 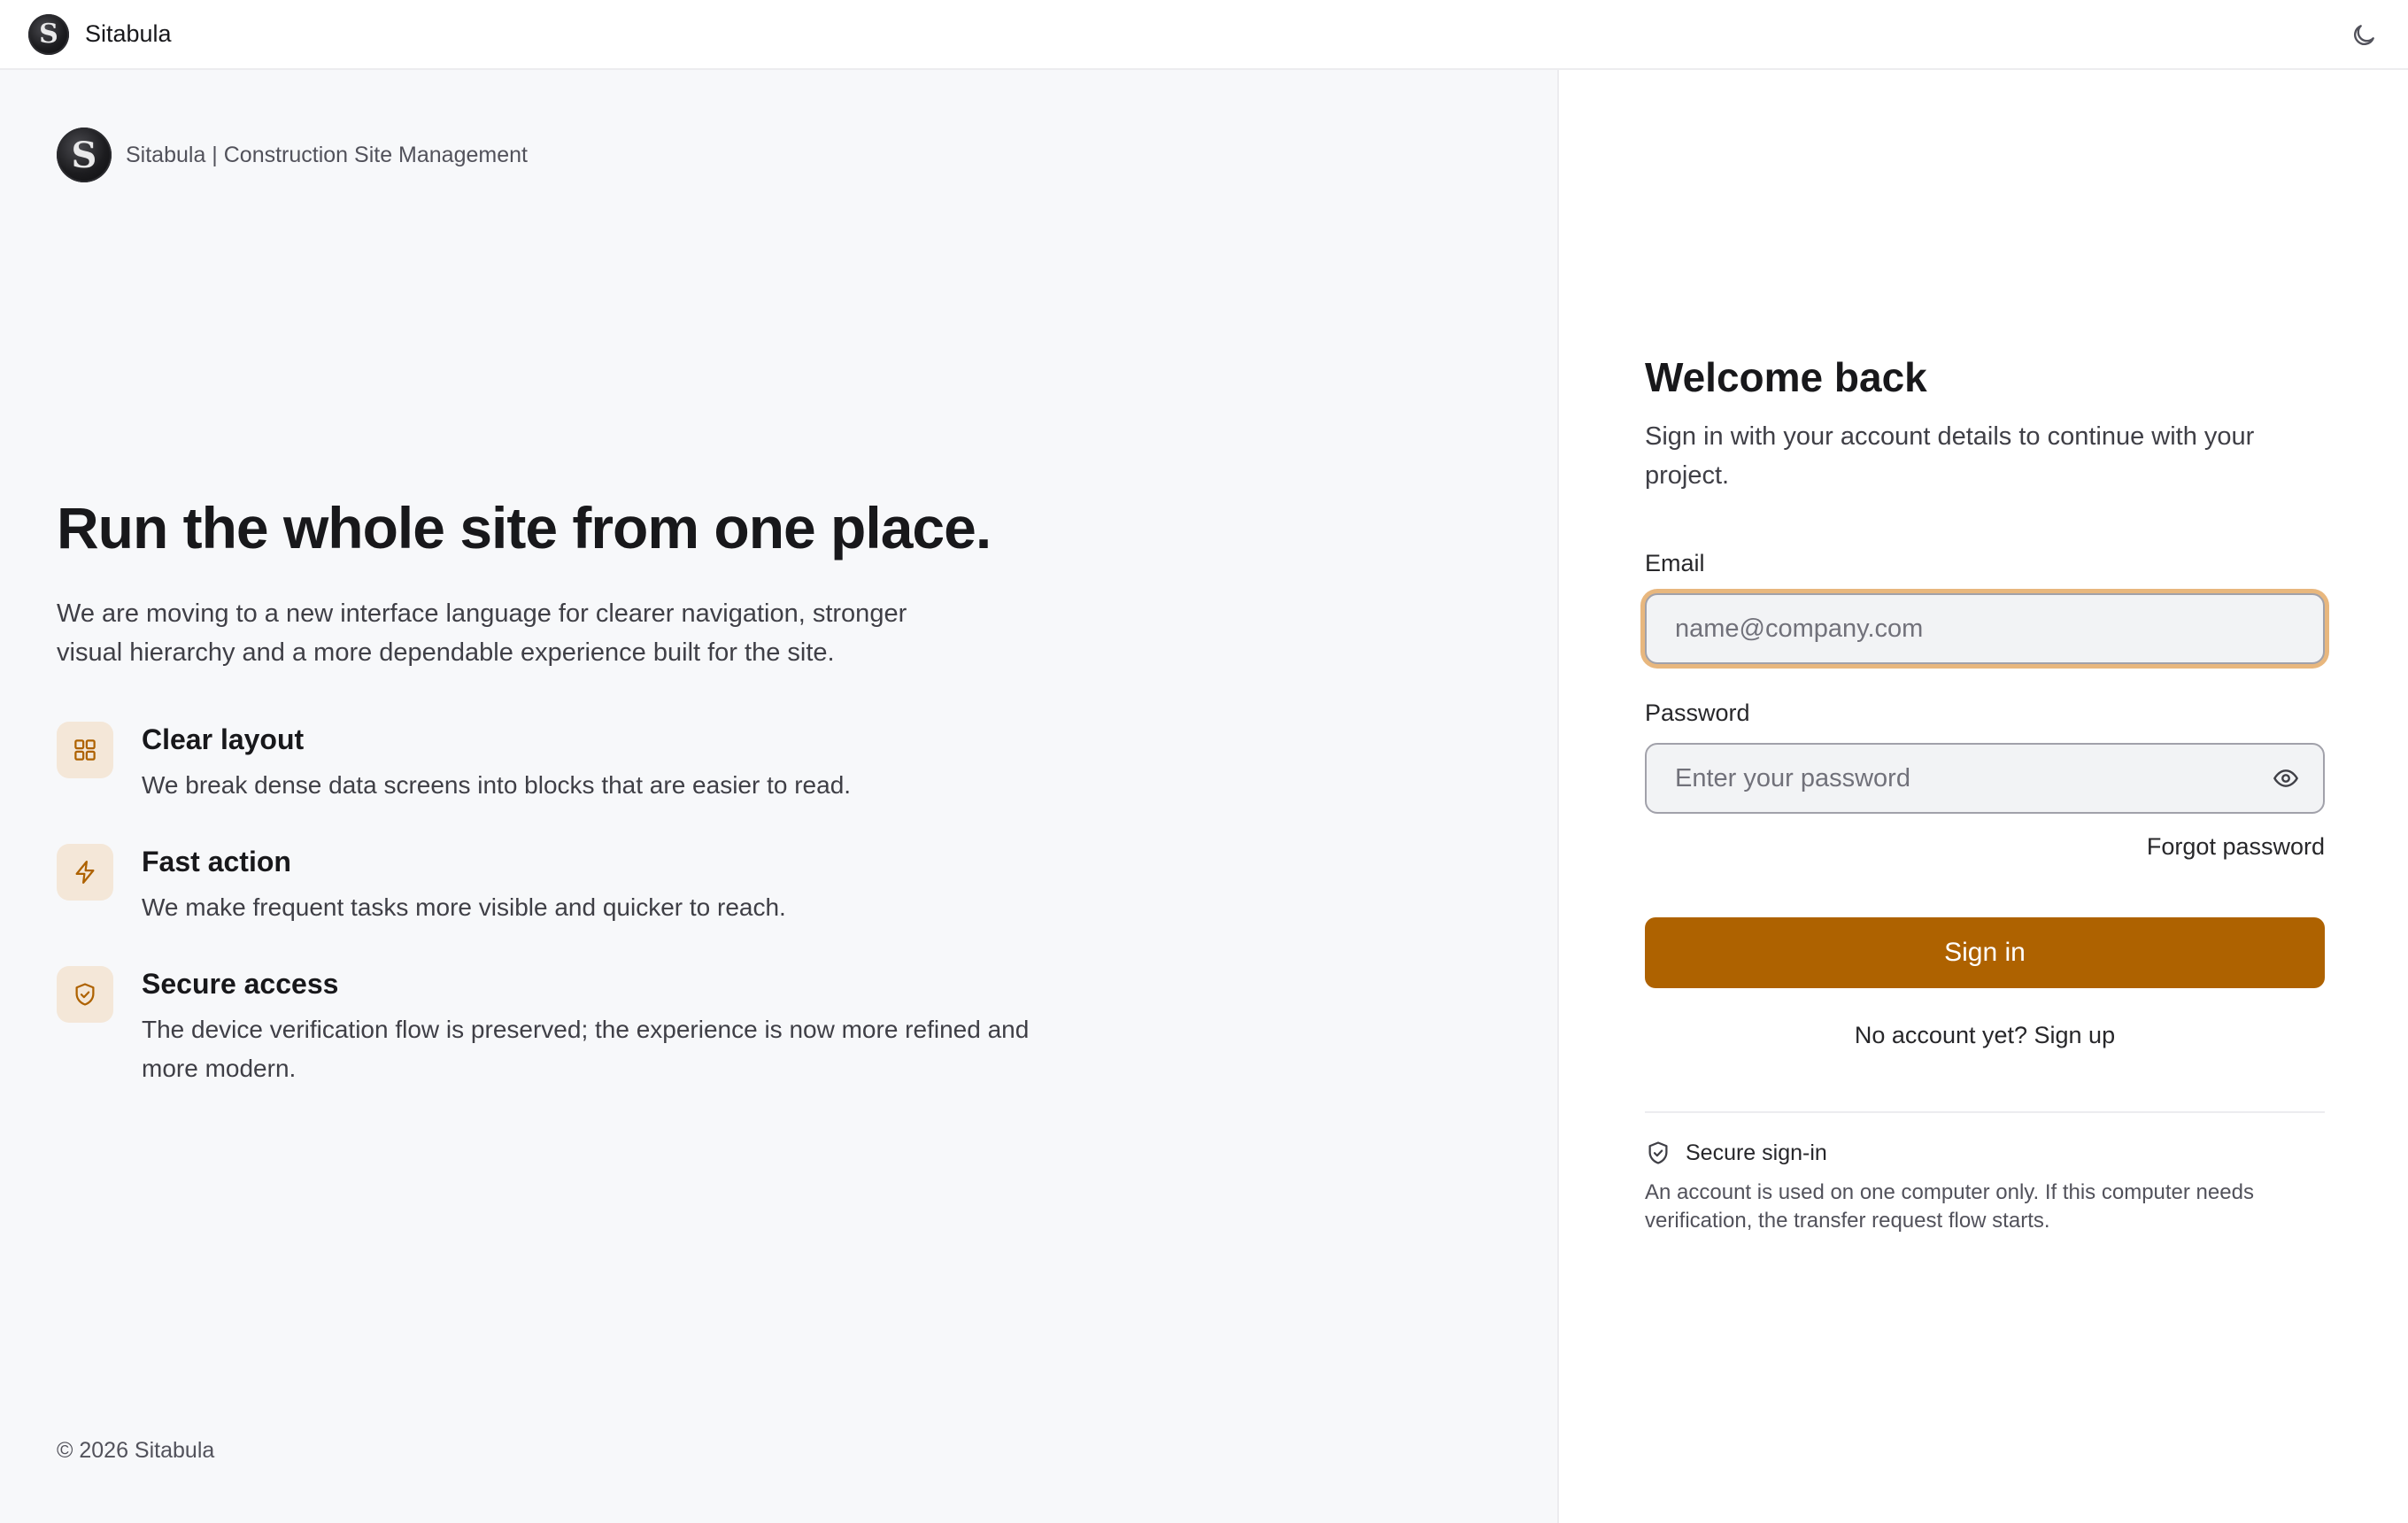 I want to click on divider, so click(x=1985, y=1112).